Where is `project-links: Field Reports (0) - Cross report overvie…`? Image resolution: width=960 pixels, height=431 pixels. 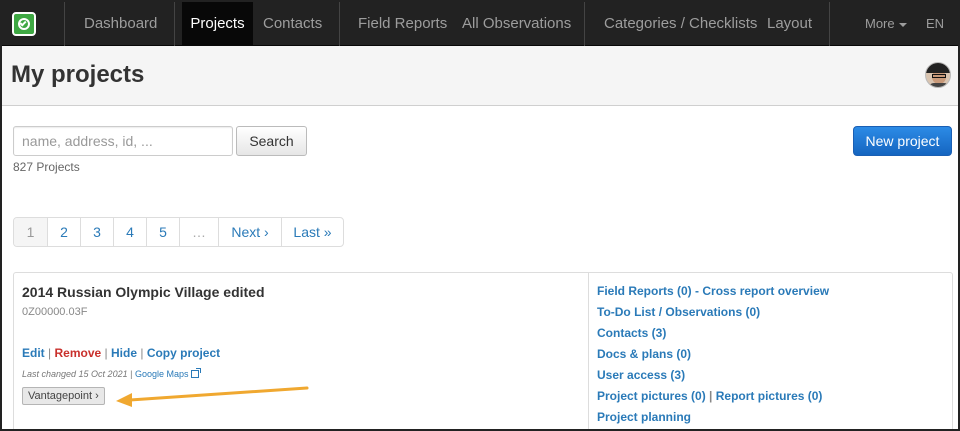
project-links: Field Reports (0) - Cross report overvie… is located at coordinates (713, 356).